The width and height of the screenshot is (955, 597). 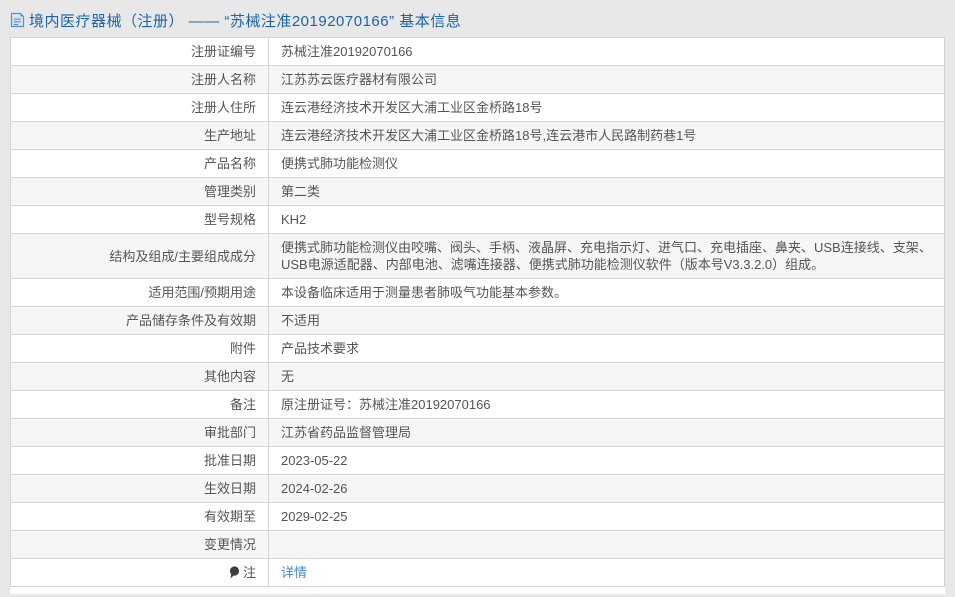 I want to click on row-label: 备注, so click(x=139, y=404).